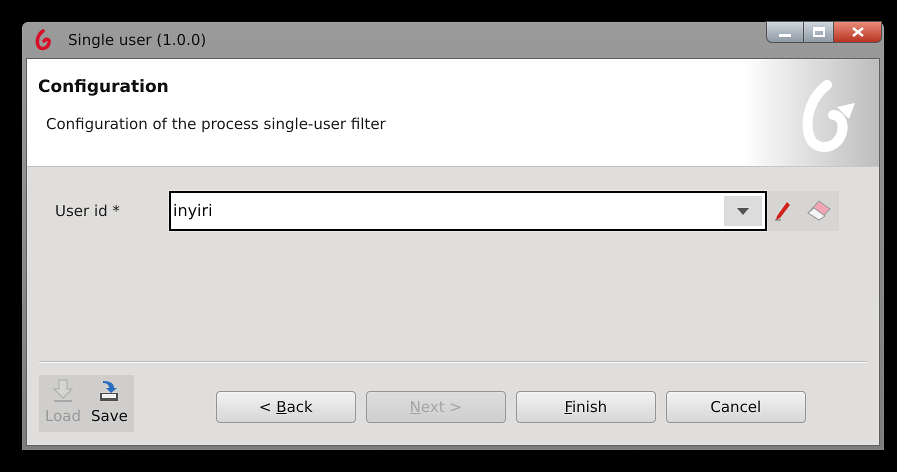  Describe the element at coordinates (785, 35) in the screenshot. I see `minimize-icon` at that location.